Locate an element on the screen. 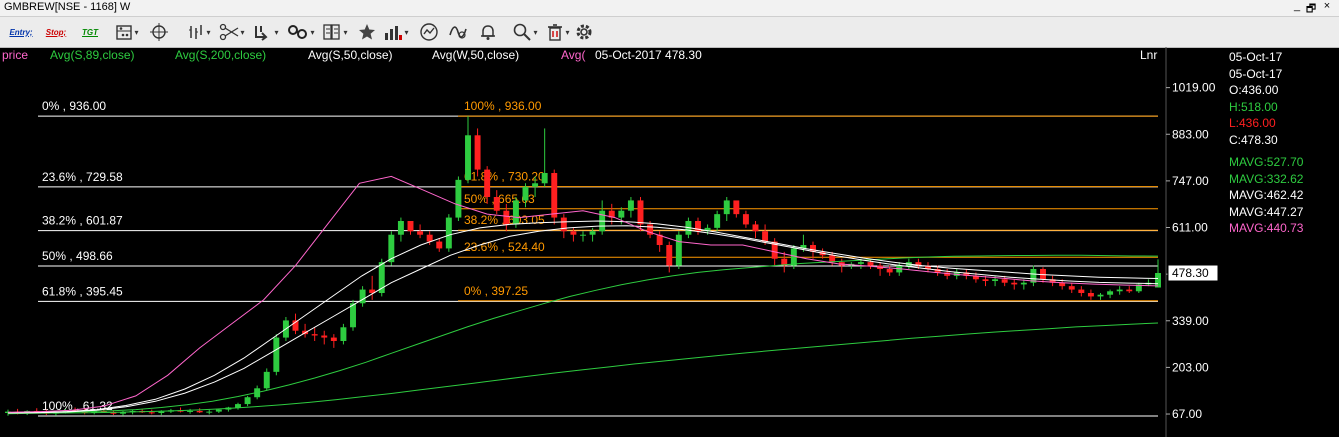 The width and height of the screenshot is (1339, 437). crosshair-icon is located at coordinates (159, 32).